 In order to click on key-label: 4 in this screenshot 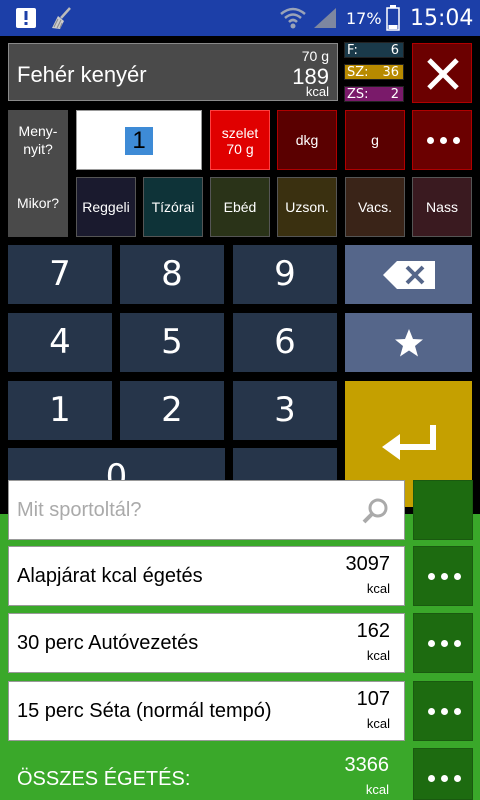, I will do `click(60, 342)`.